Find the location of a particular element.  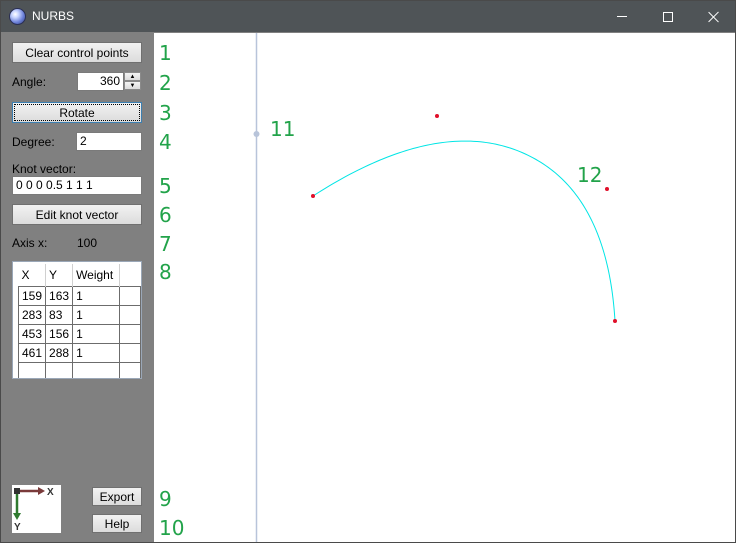

marker-8: 8 is located at coordinates (165, 272).